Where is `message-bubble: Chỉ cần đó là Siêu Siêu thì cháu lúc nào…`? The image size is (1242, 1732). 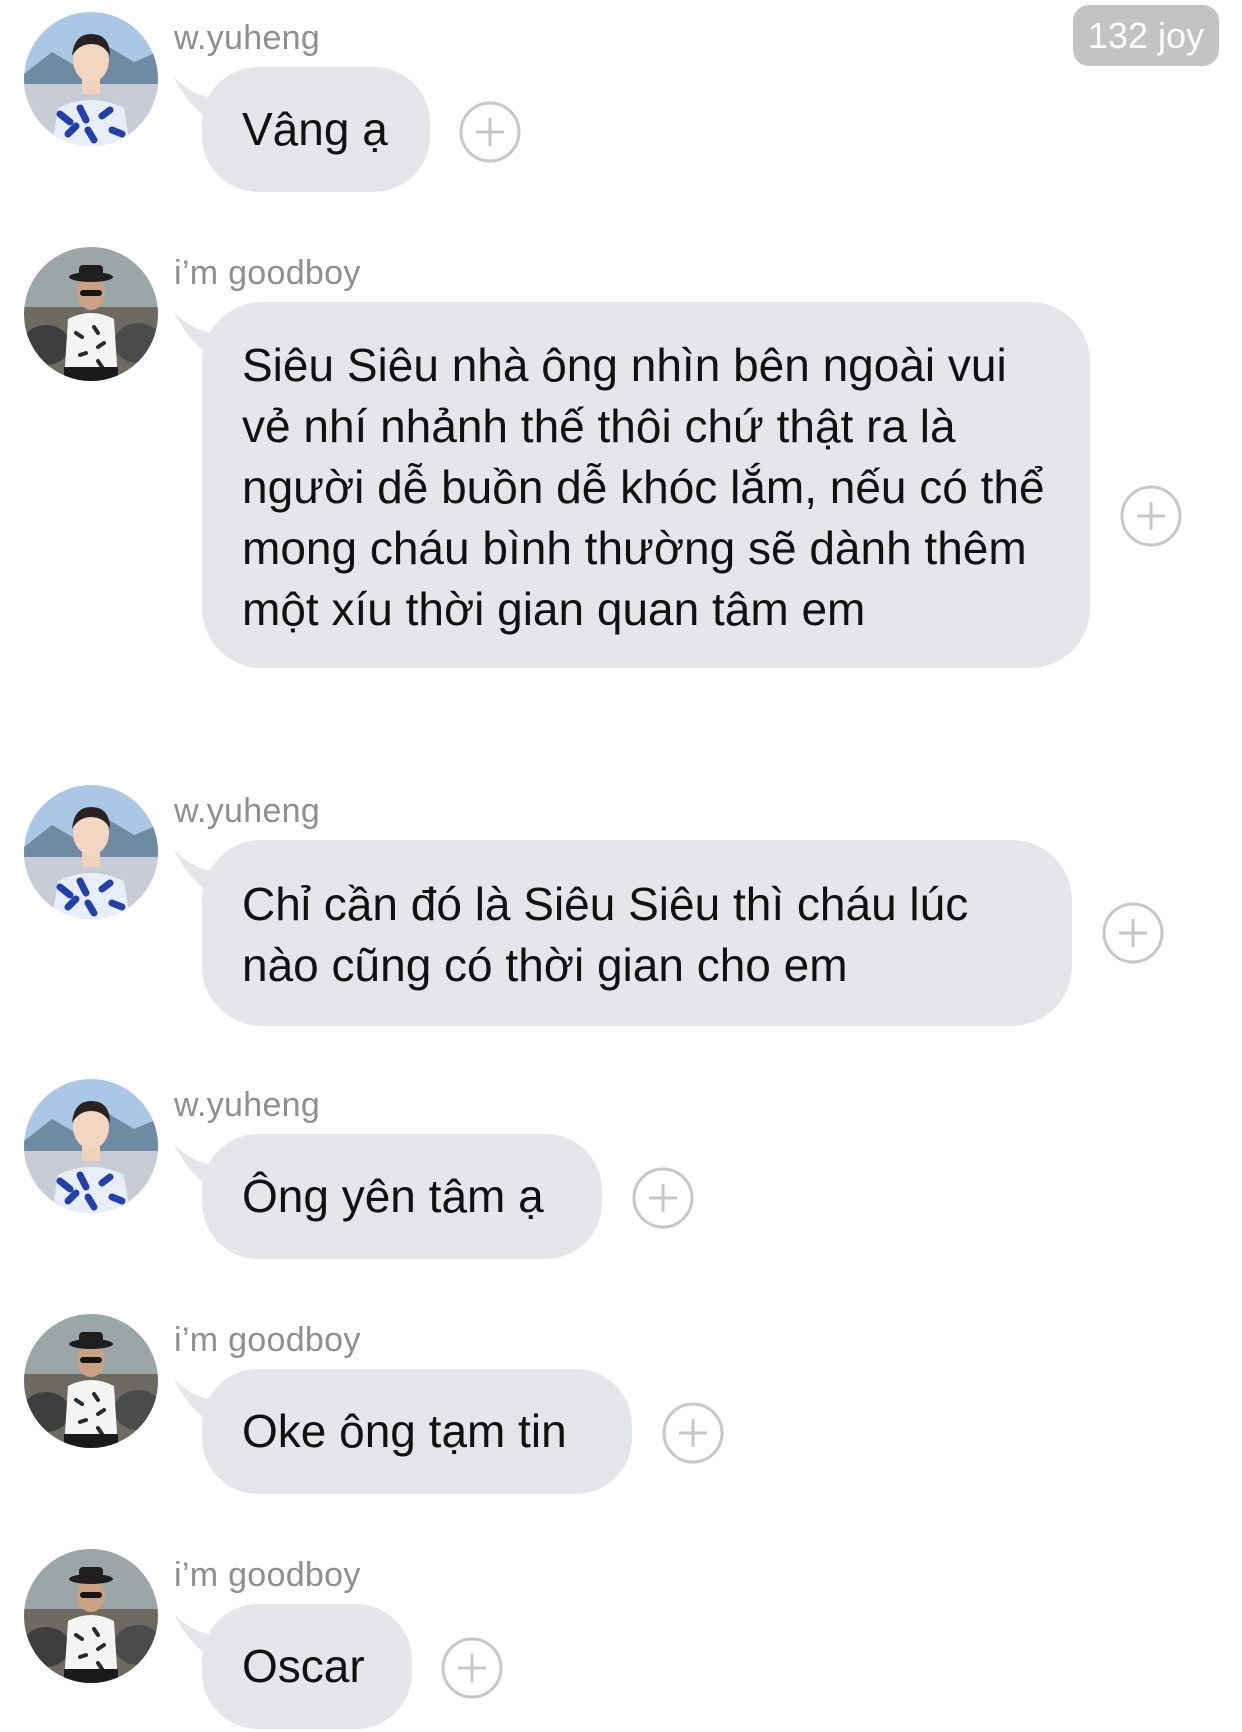 message-bubble: Chỉ cần đó là Siêu Siêu thì cháu lúc nào… is located at coordinates (637, 933).